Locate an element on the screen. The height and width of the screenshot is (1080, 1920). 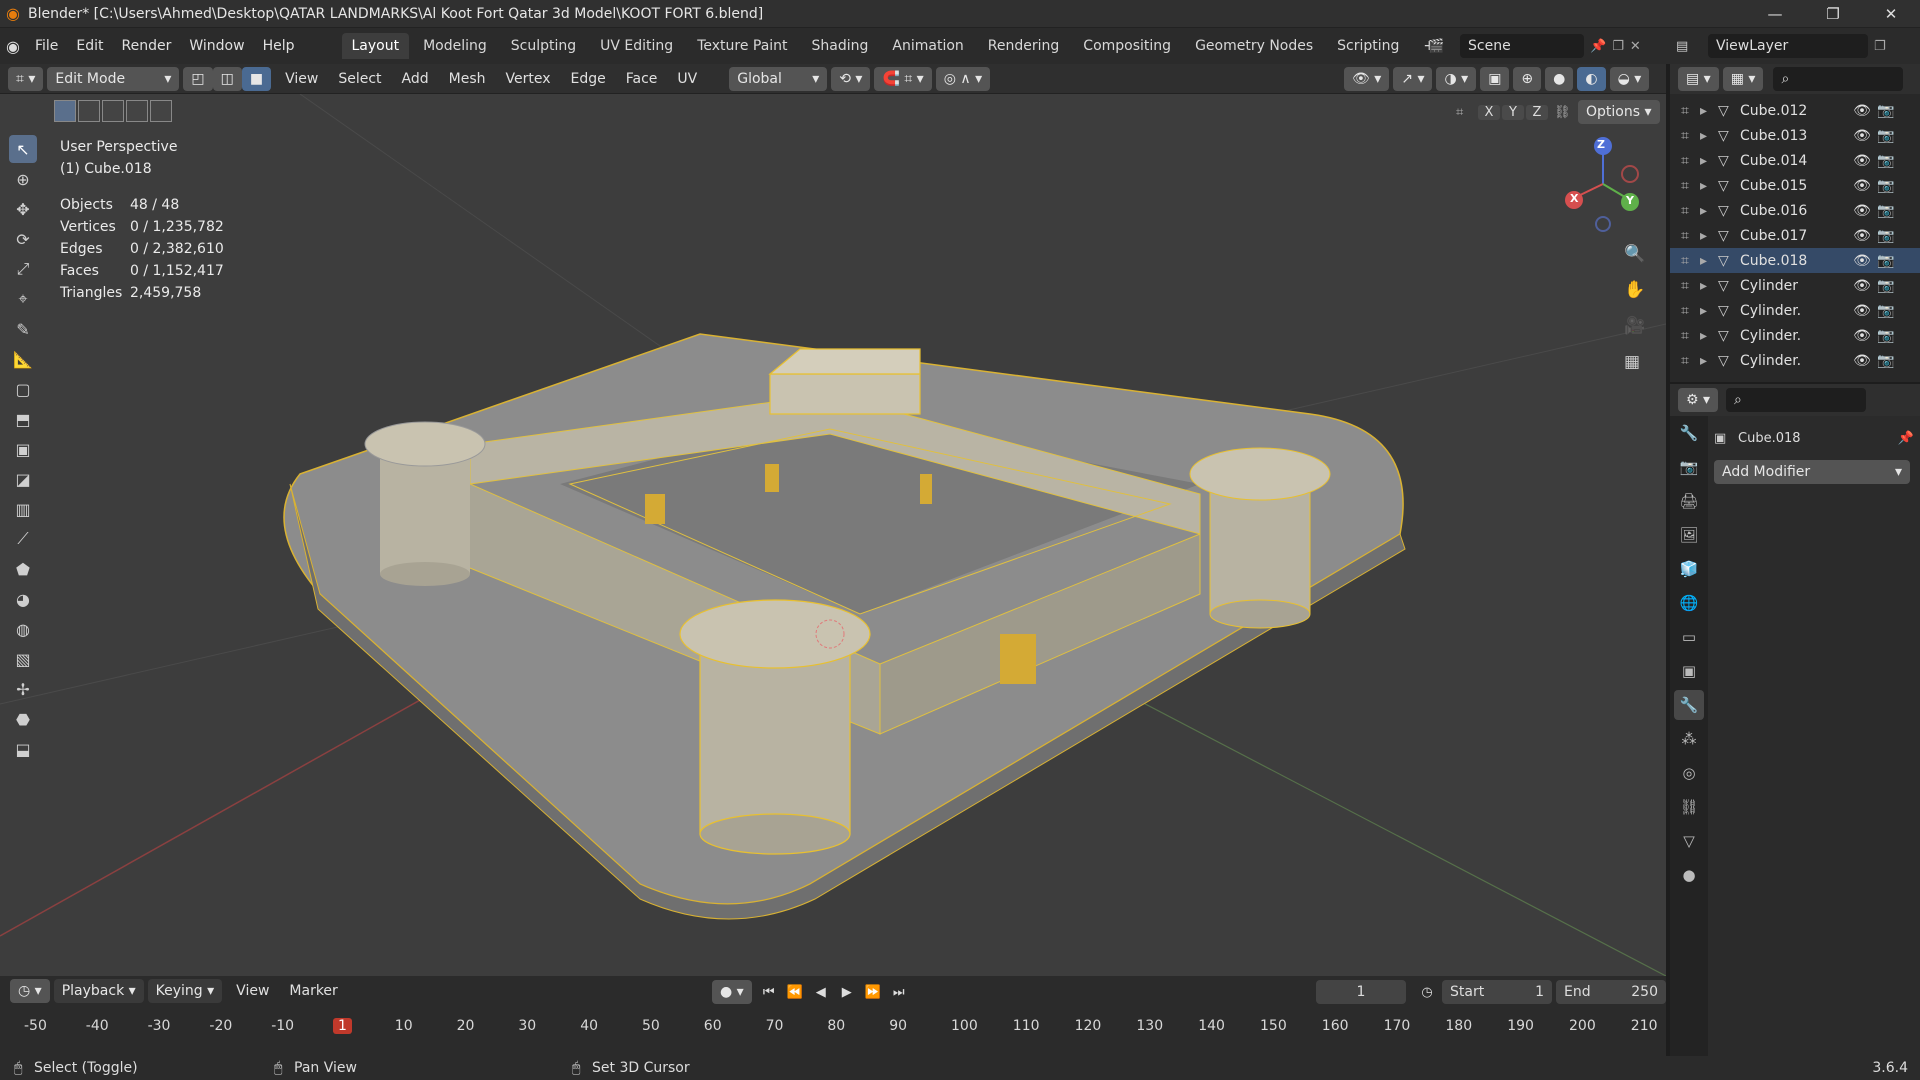
properties-editor-type-button: ⚙ ▾ is located at coordinates (1698, 400).